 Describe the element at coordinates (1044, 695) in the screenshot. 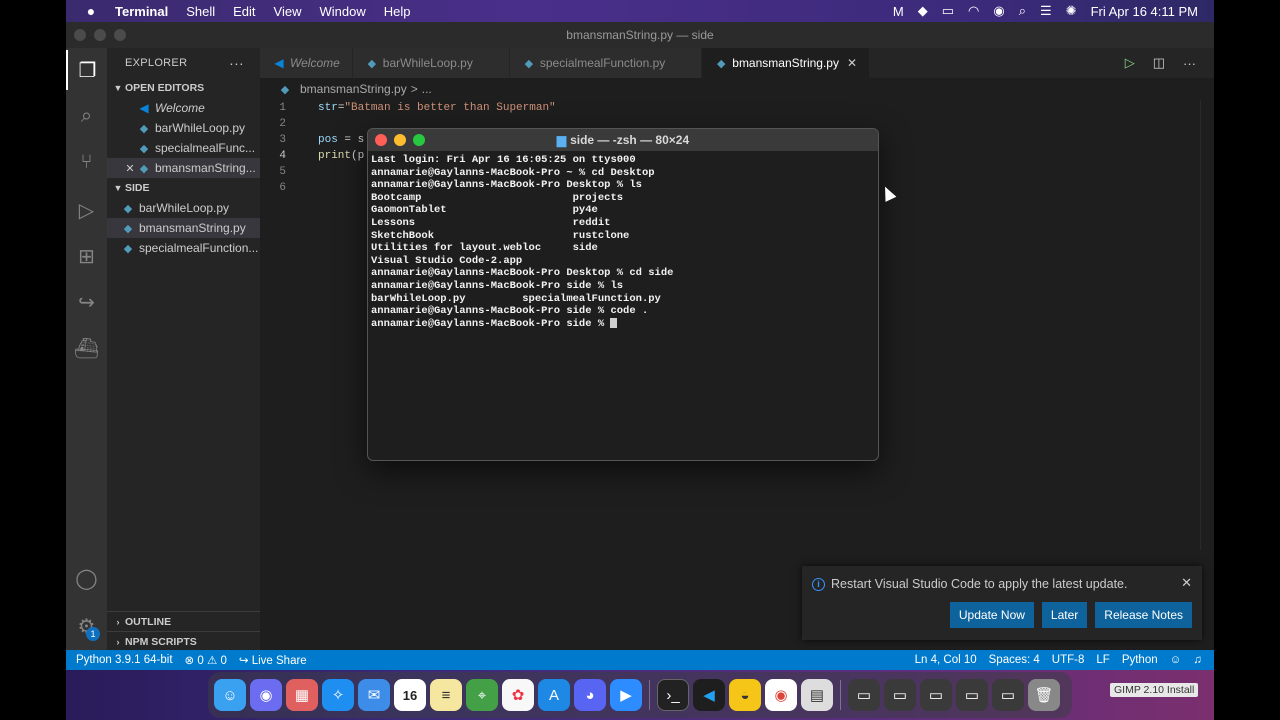

I see `trash-icon: 🗑` at that location.